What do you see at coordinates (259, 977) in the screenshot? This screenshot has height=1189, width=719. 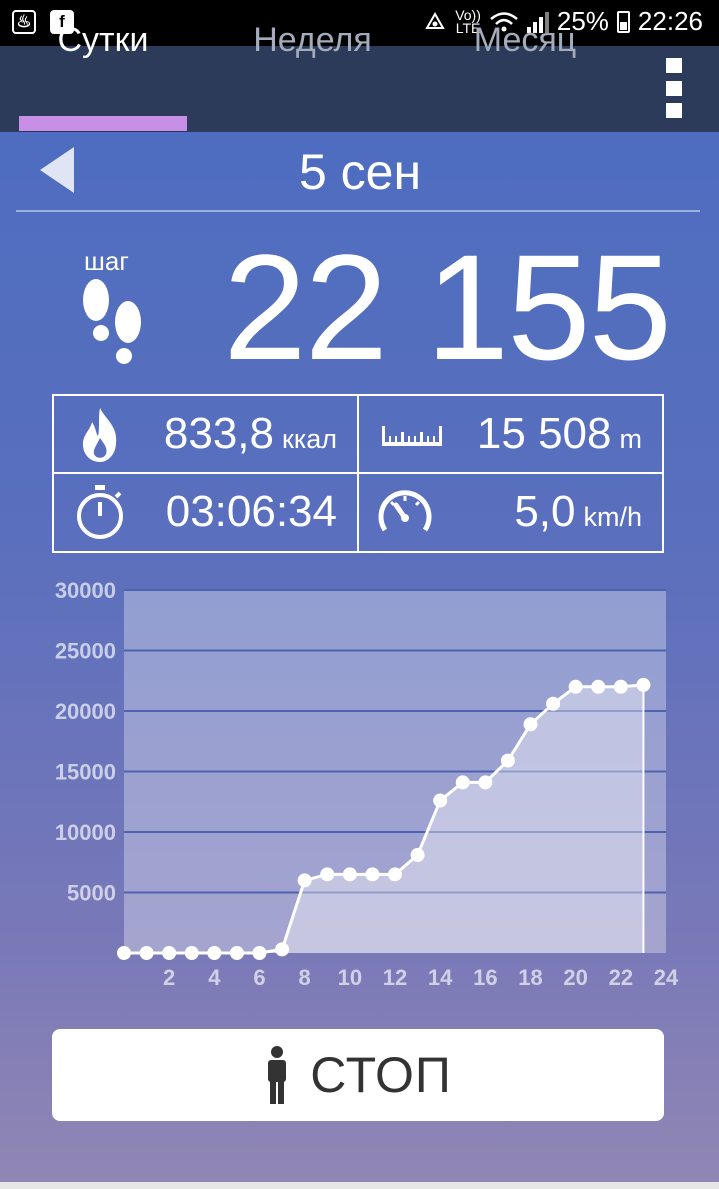 I see `x-tick-label: 6` at bounding box center [259, 977].